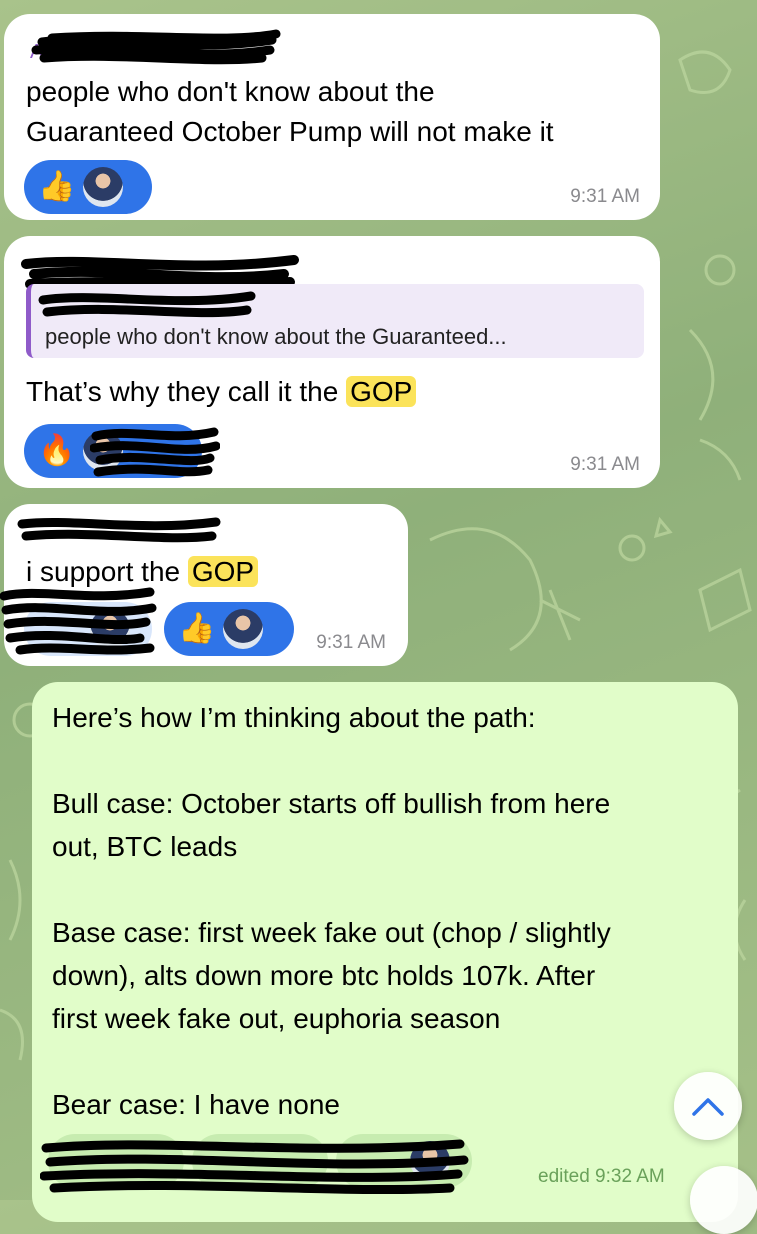  Describe the element at coordinates (147, 304) in the screenshot. I see `quote-author-redacted` at that location.